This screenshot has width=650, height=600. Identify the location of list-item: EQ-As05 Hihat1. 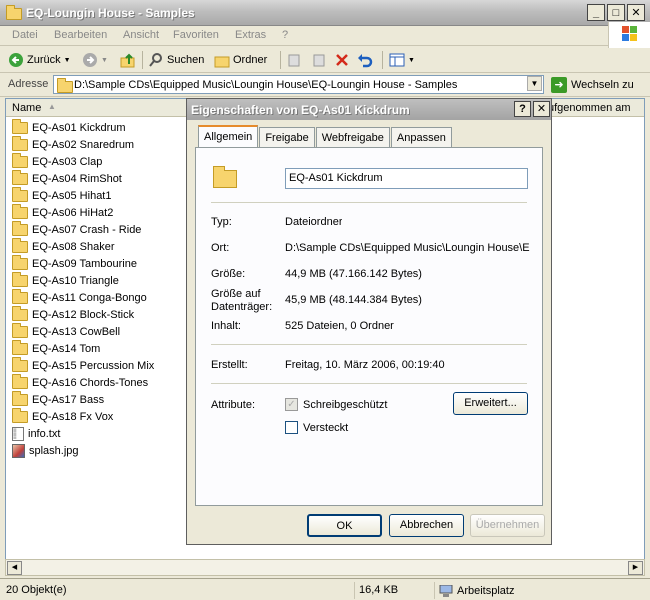
(83, 195).